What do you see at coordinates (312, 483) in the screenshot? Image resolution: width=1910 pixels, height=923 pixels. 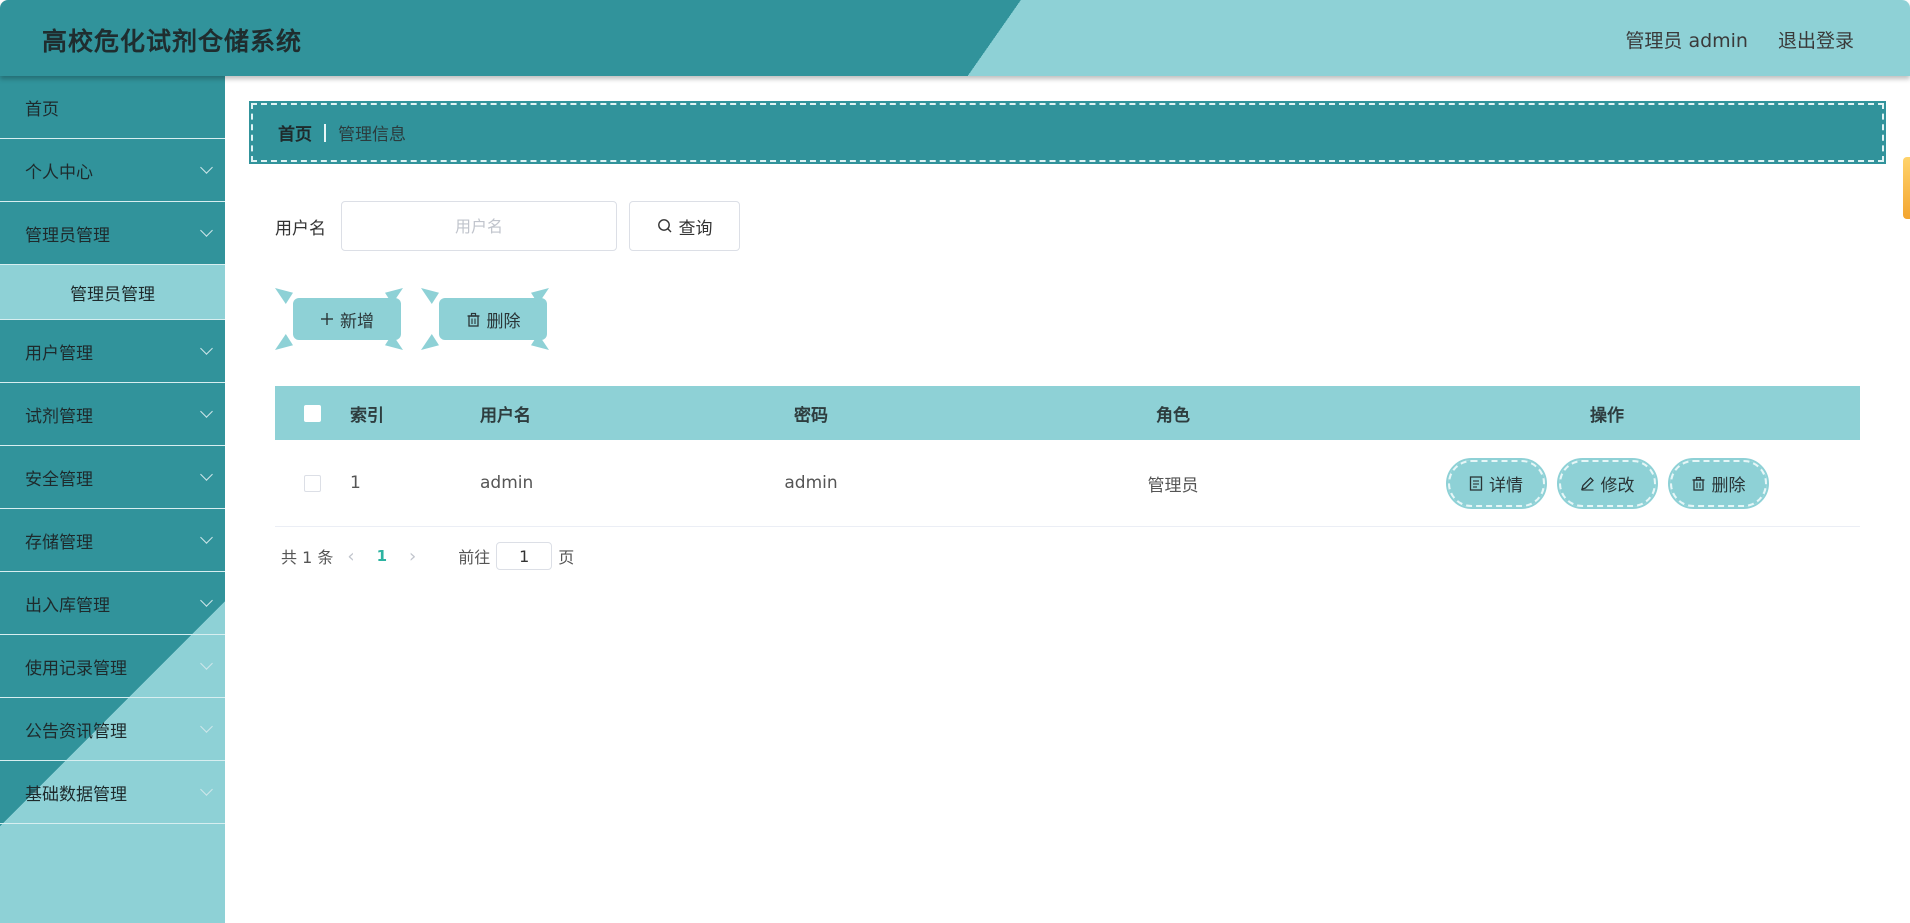 I see `row-checkbox` at bounding box center [312, 483].